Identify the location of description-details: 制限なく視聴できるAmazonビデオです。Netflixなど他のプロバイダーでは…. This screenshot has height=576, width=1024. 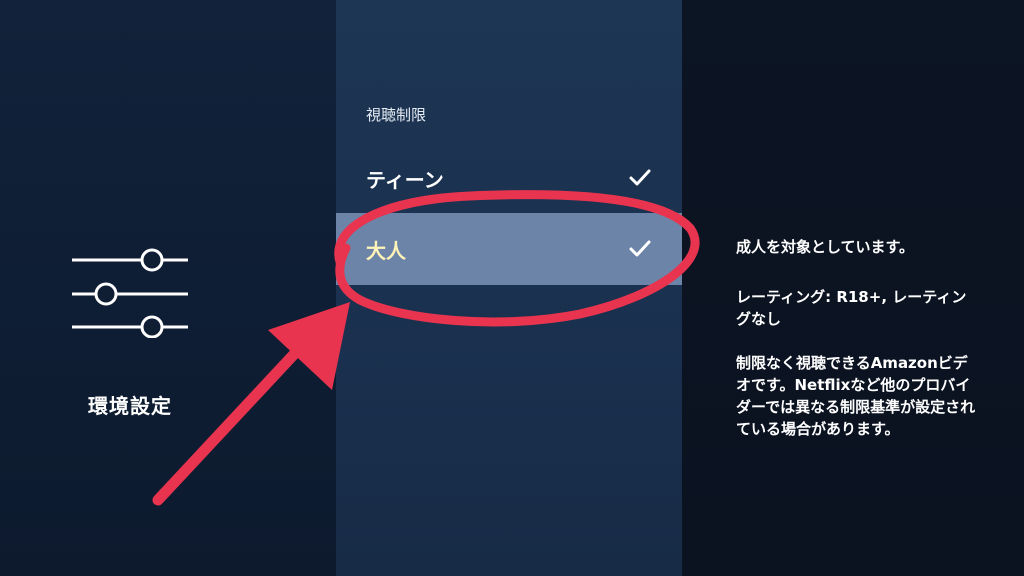
(856, 396).